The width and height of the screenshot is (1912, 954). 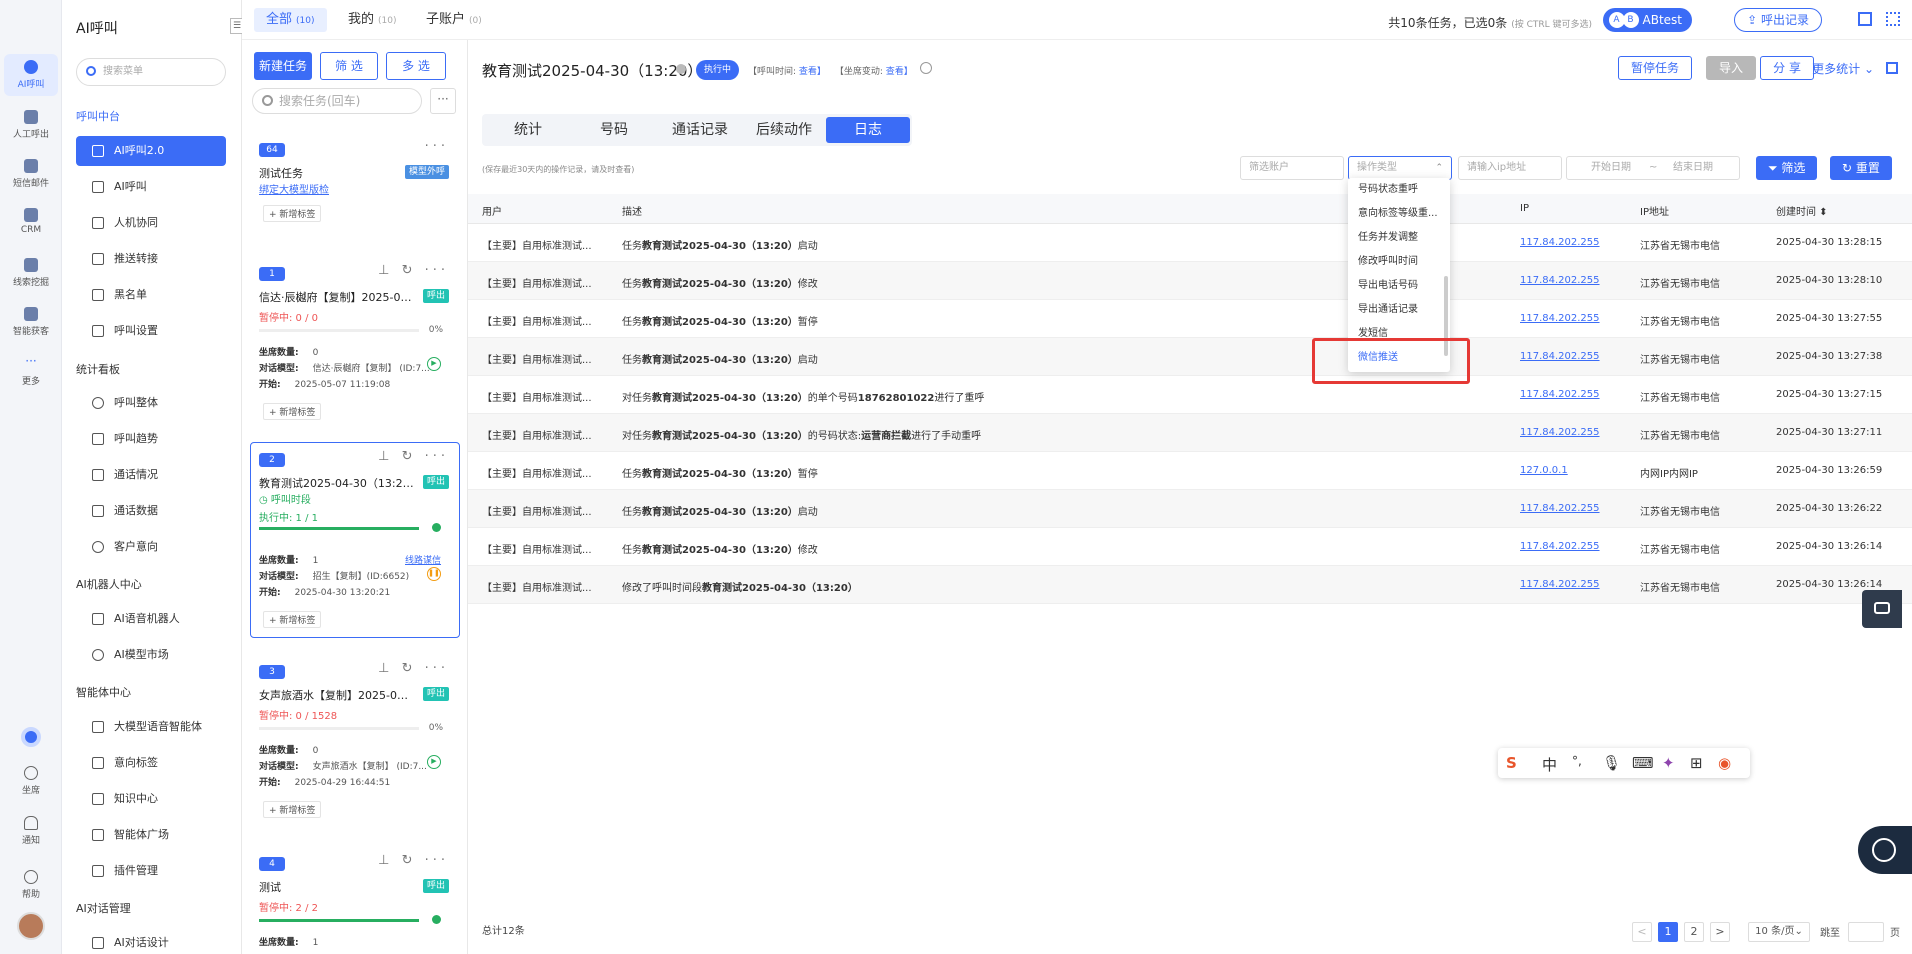 I want to click on menu-item-plugin: 插件管理, so click(x=151, y=871).